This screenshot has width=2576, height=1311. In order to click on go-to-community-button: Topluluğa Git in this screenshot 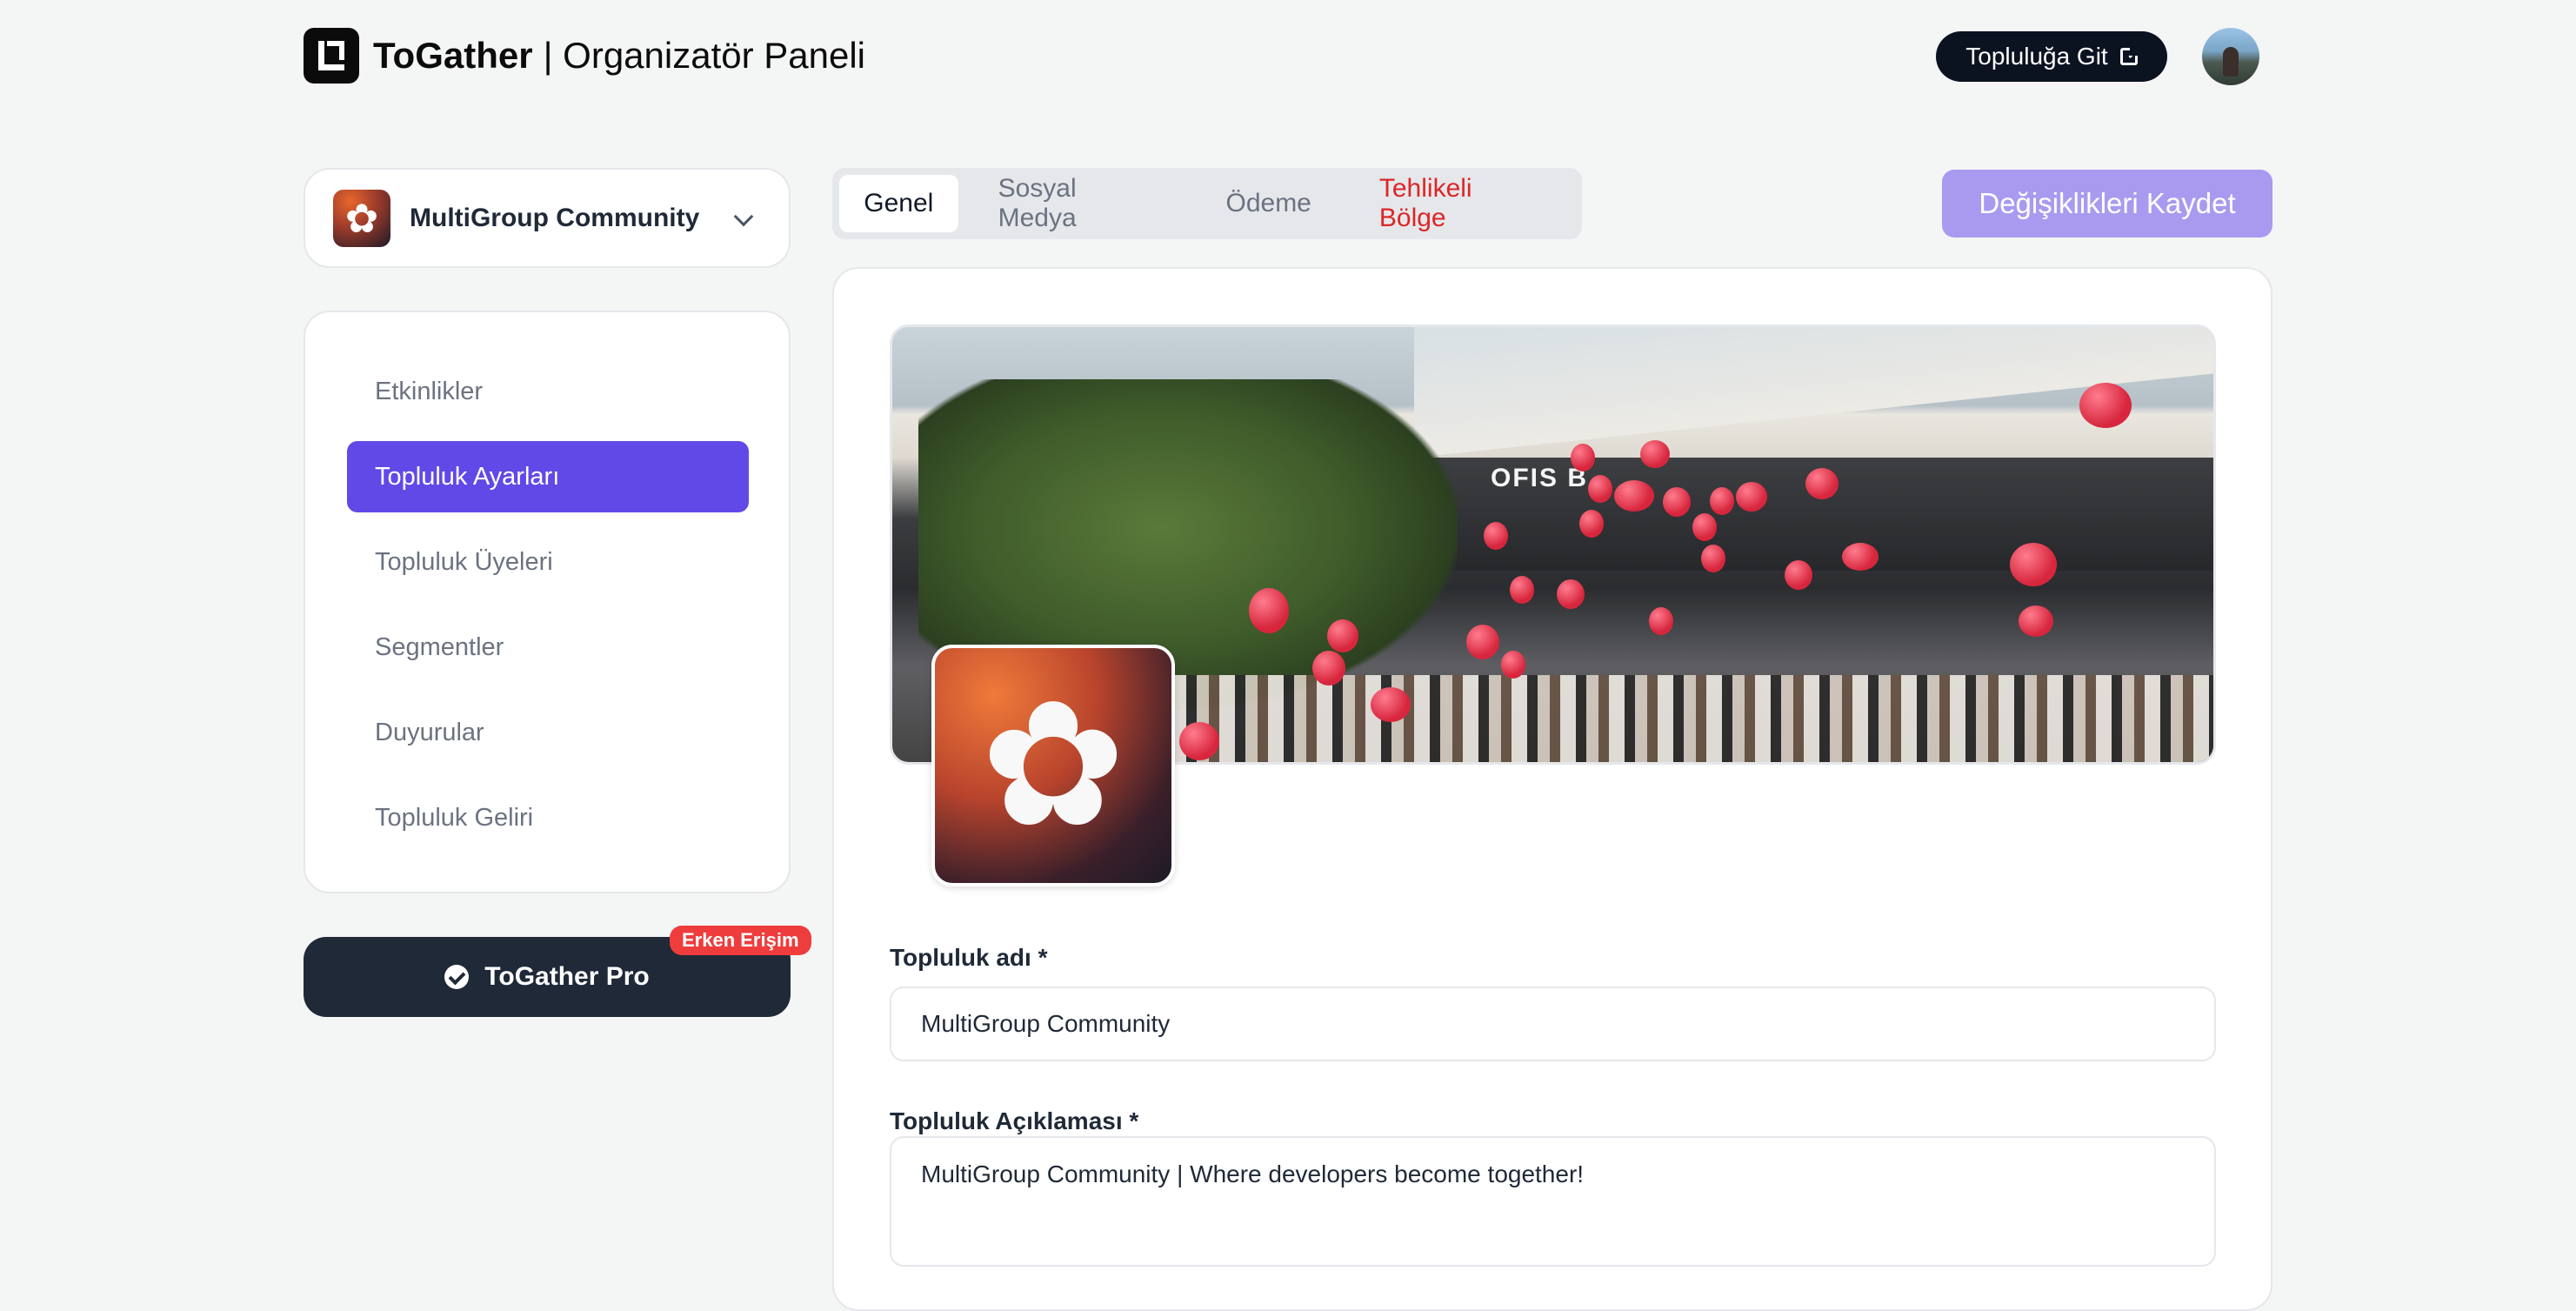, I will do `click(2051, 56)`.